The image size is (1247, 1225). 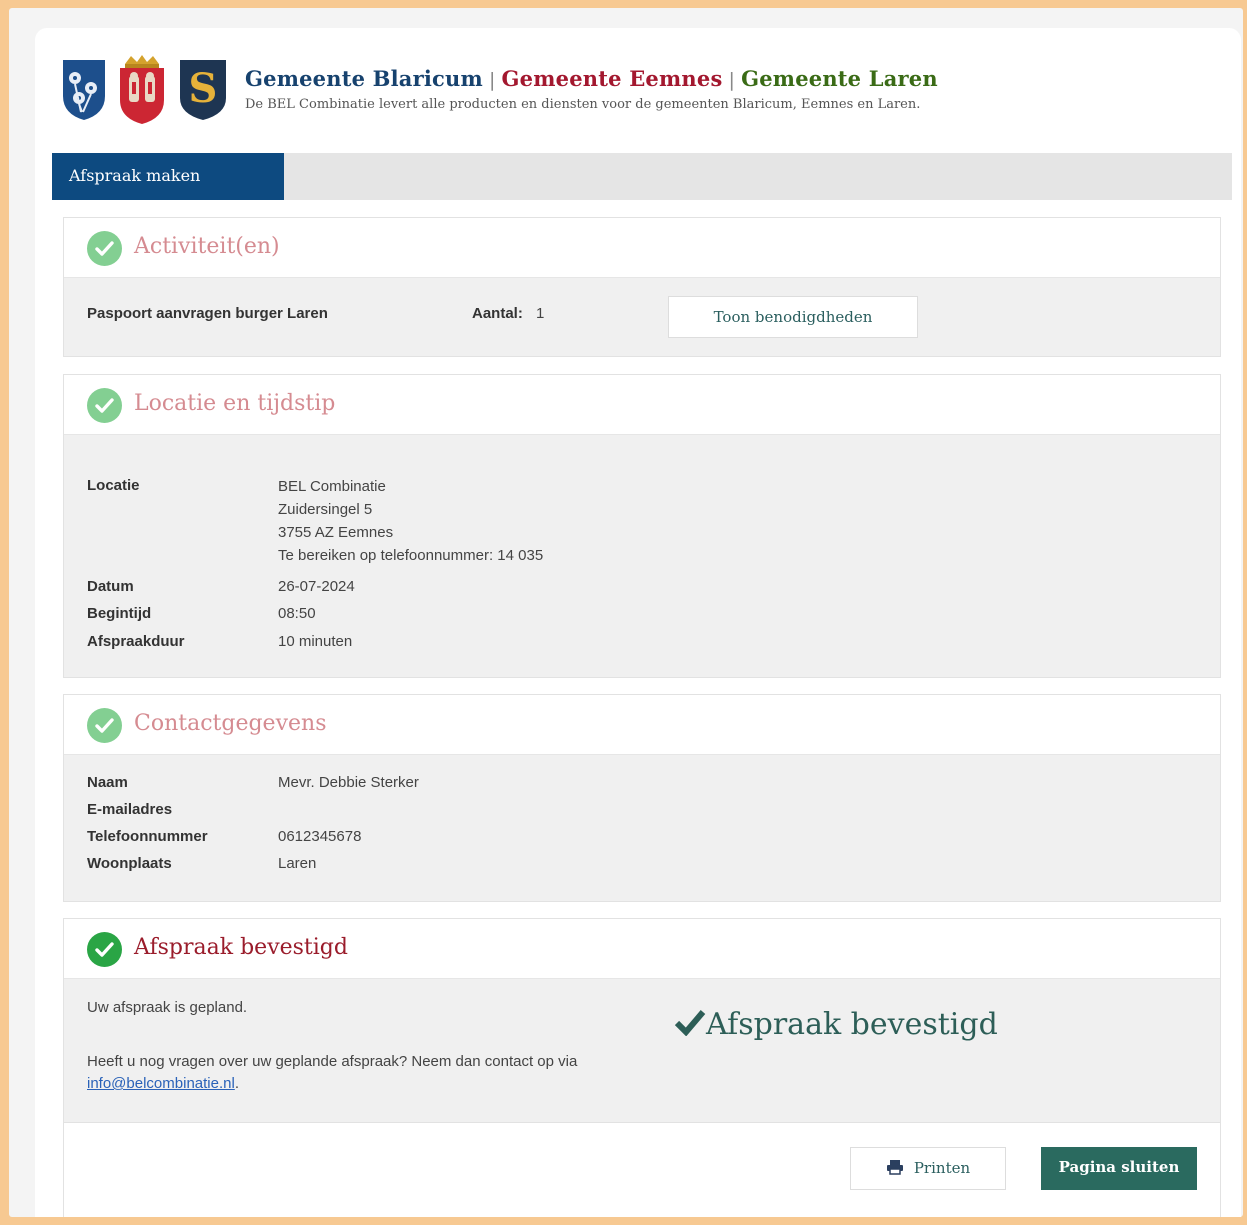 I want to click on email-label: E-mailadres, so click(x=130, y=809).